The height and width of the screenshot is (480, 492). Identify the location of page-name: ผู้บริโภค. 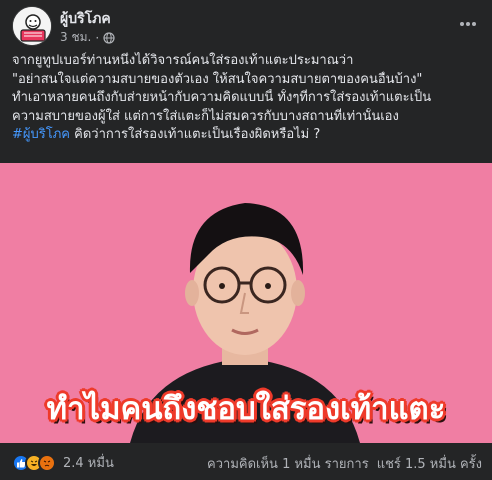
(85, 19).